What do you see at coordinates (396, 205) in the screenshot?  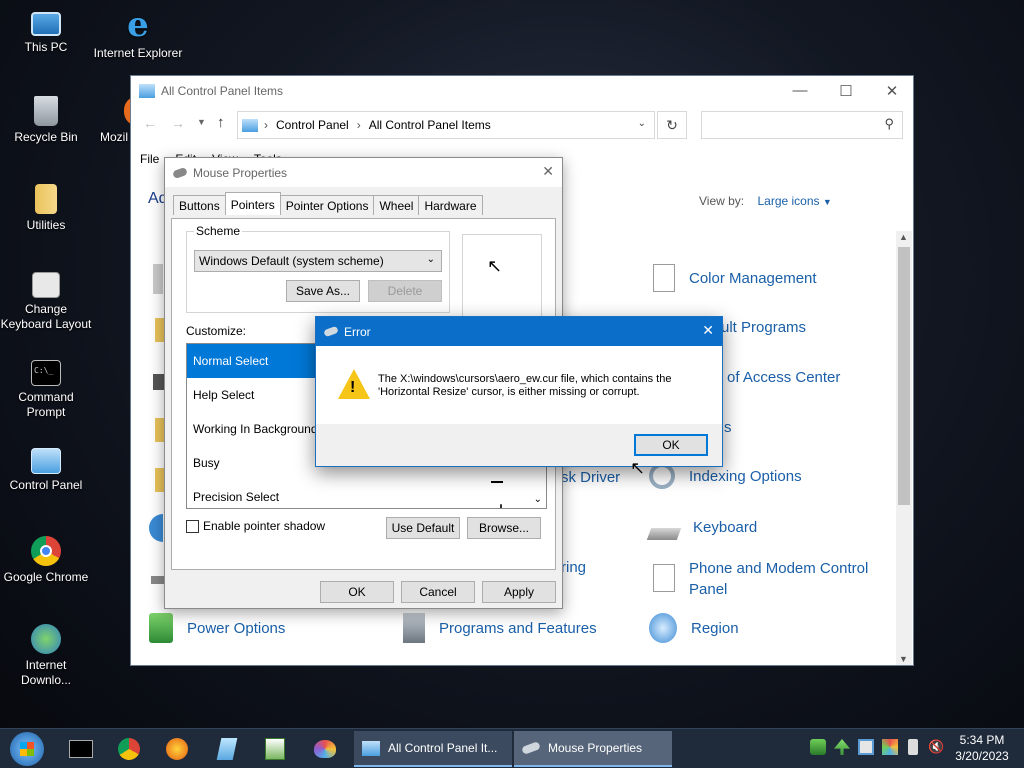 I see `tab-wheel: Wheel` at bounding box center [396, 205].